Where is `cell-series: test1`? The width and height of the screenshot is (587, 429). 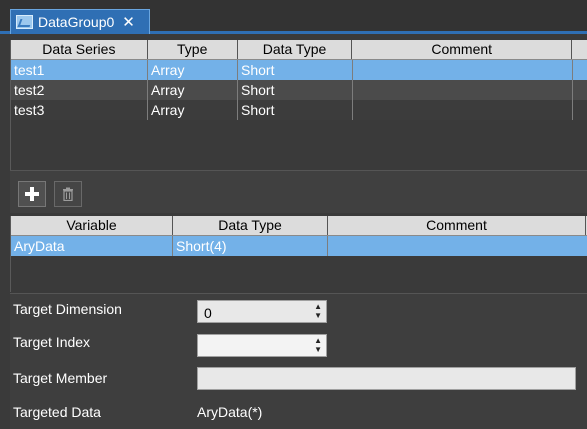
cell-series: test1 is located at coordinates (79, 70).